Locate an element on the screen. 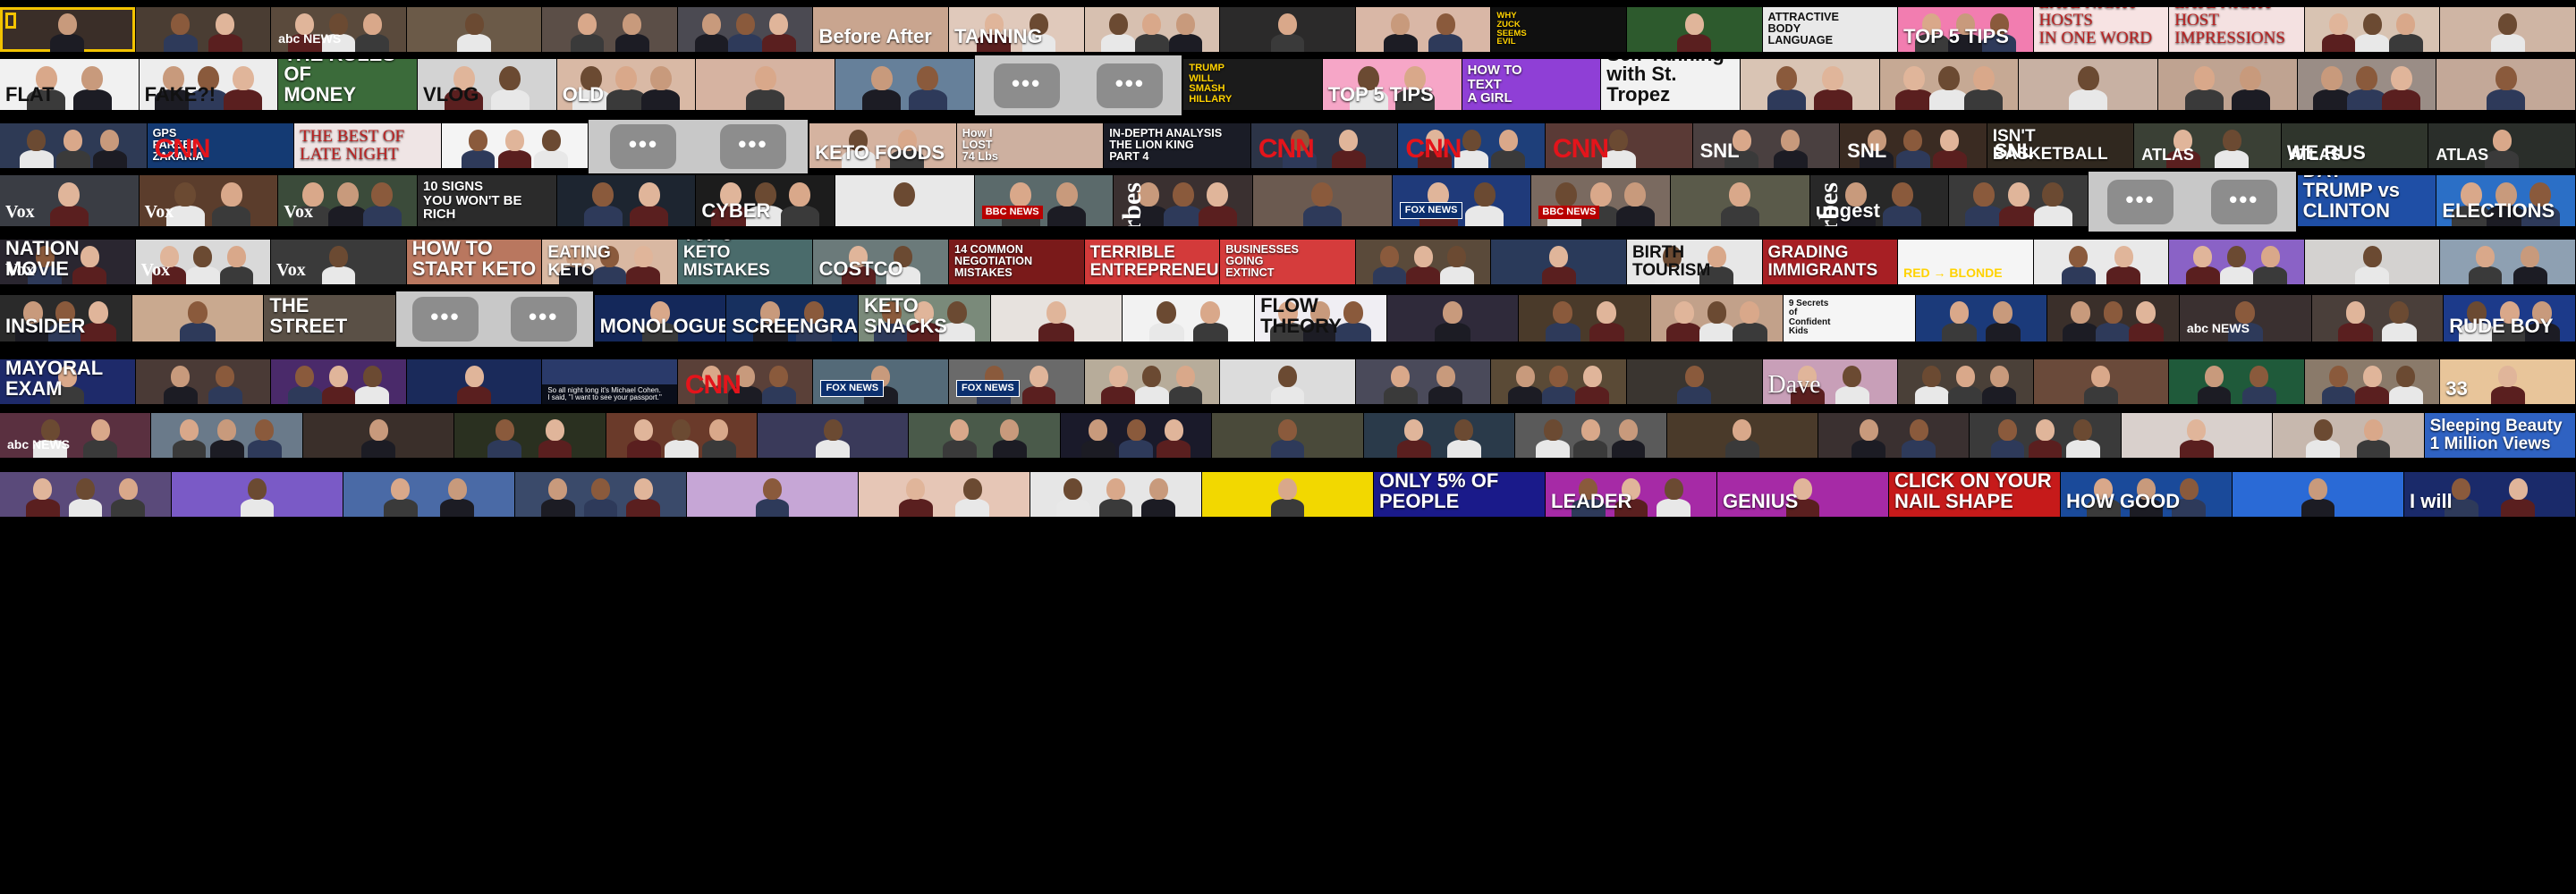  video-thumbnail: ELECTION DAY TRUMP vs CLINTON is located at coordinates (2366, 200).